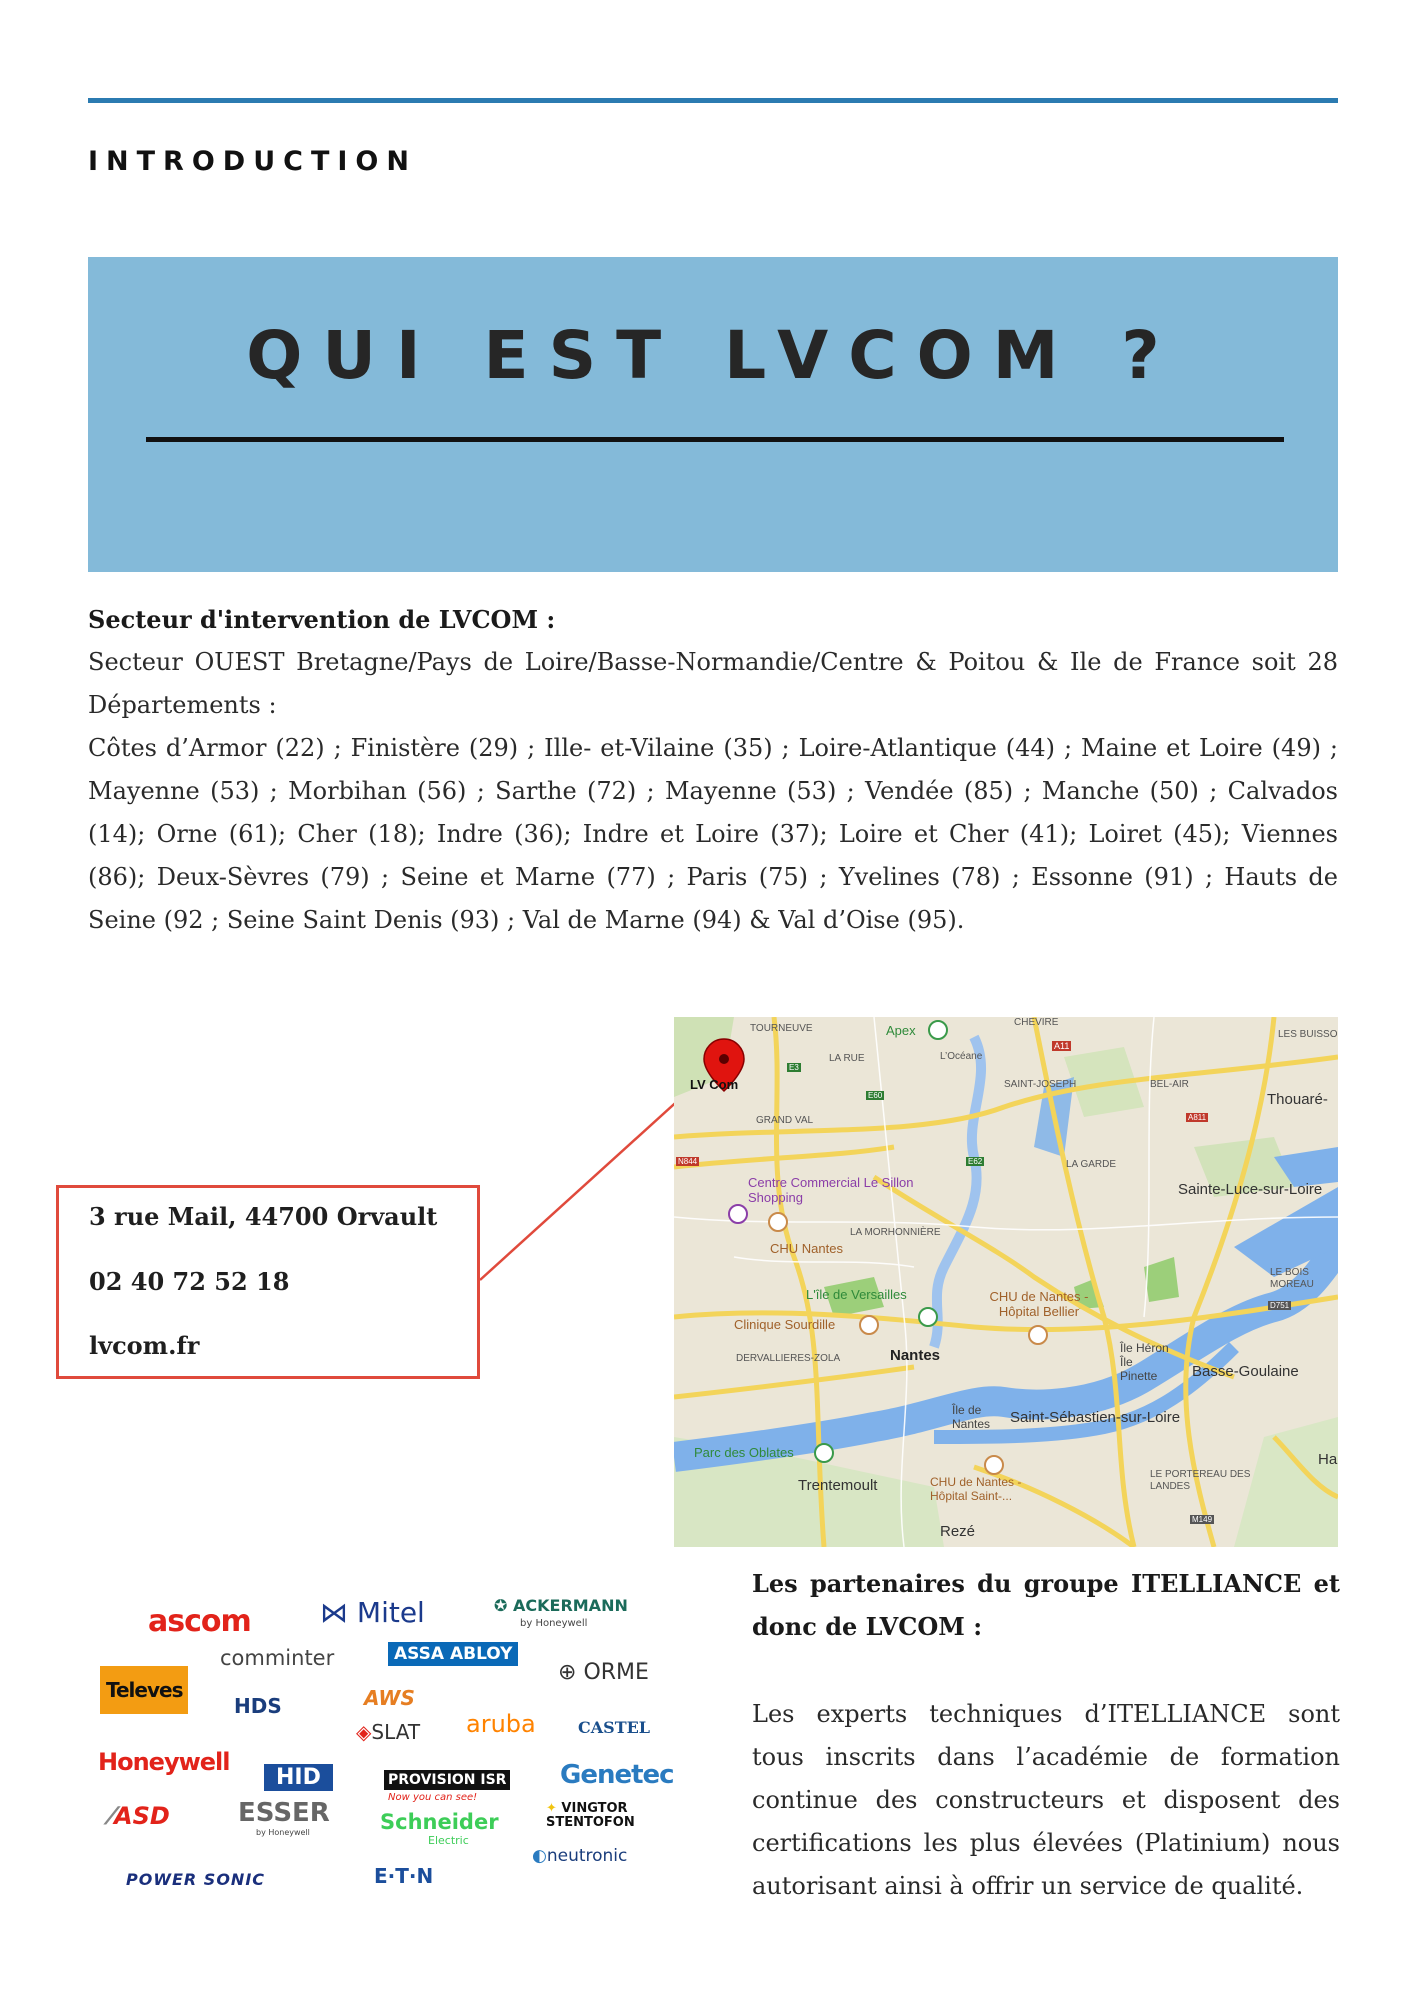  Describe the element at coordinates (390, 1612) in the screenshot. I see `mitel-logo-text: Mitel` at that location.